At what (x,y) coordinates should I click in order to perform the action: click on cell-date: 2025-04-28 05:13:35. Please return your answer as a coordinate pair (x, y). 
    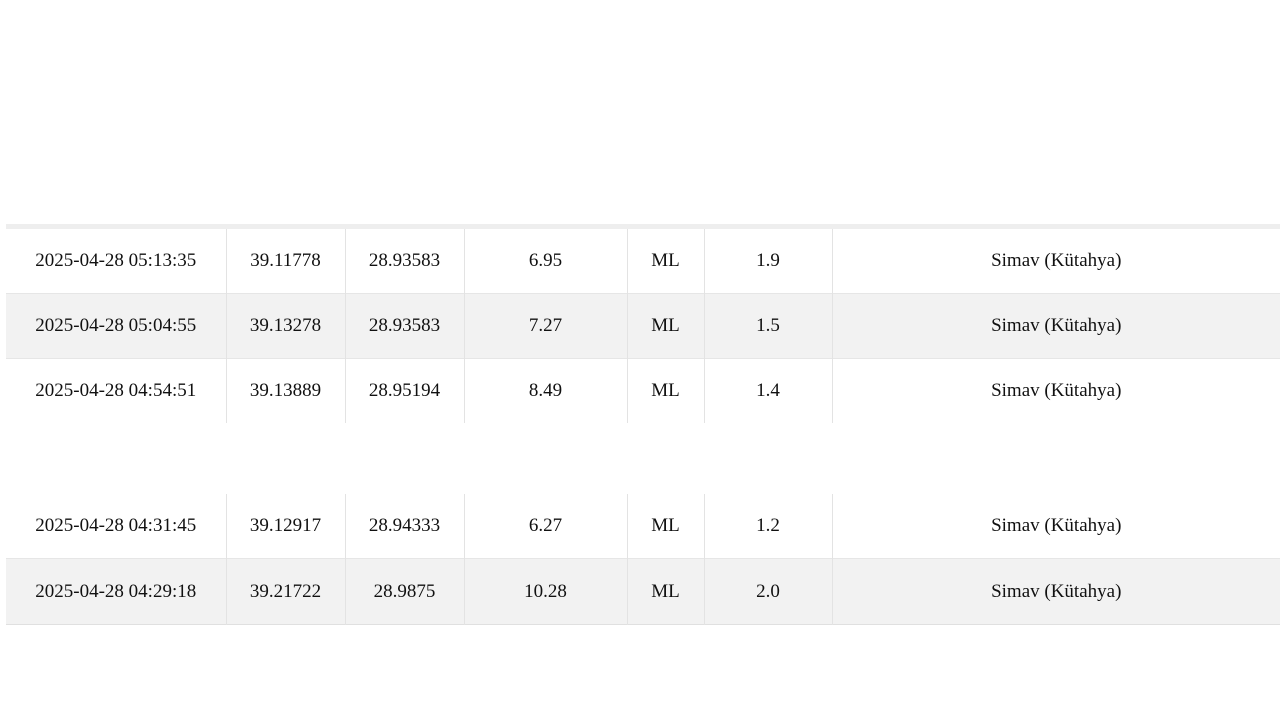
    Looking at the image, I should click on (116, 260).